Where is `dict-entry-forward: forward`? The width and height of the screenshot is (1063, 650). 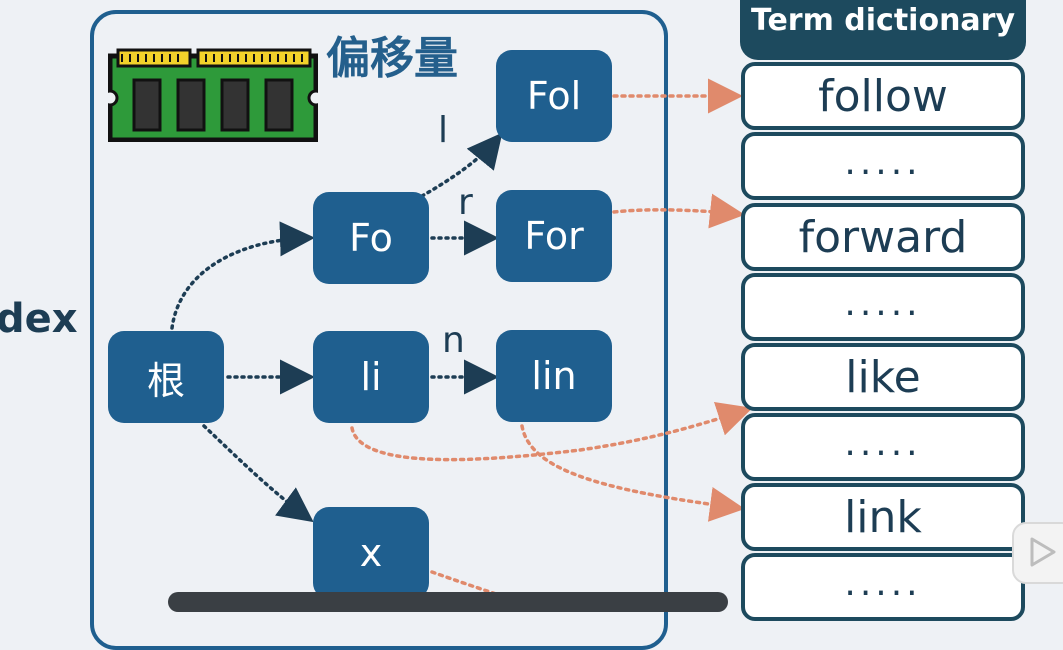
dict-entry-forward: forward is located at coordinates (883, 237).